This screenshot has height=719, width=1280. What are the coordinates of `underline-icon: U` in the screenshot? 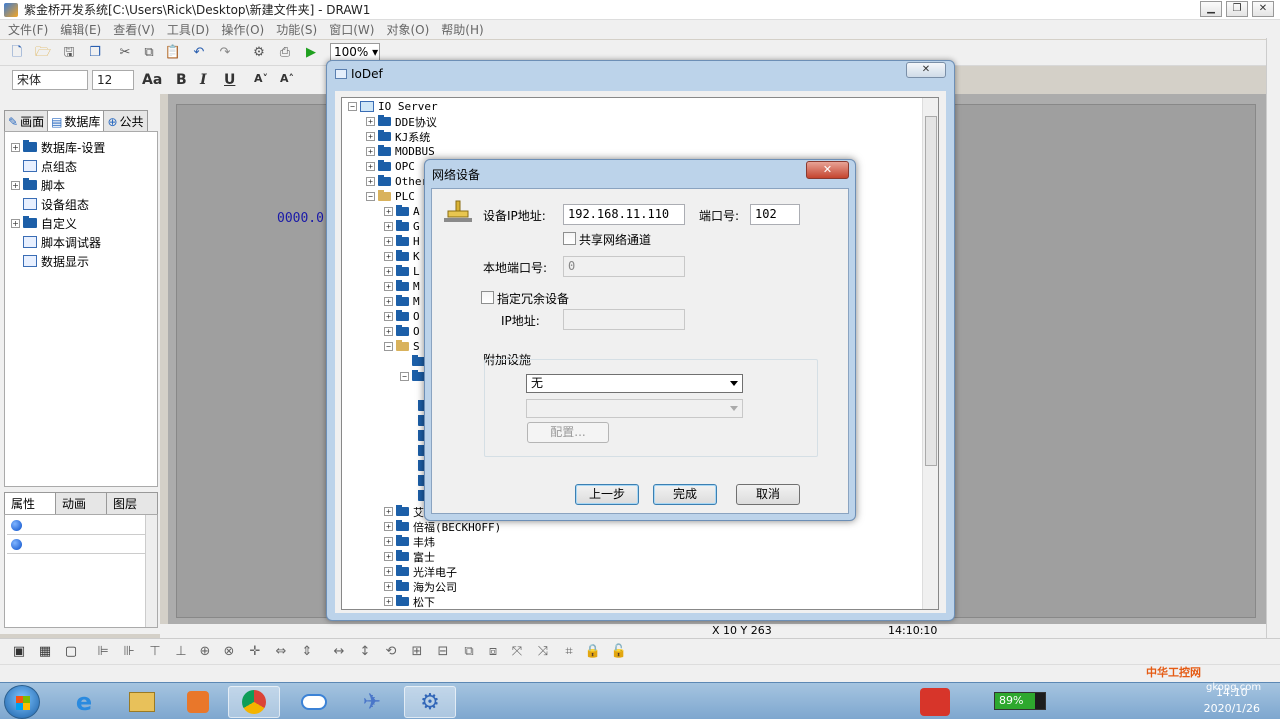 It's located at (229, 80).